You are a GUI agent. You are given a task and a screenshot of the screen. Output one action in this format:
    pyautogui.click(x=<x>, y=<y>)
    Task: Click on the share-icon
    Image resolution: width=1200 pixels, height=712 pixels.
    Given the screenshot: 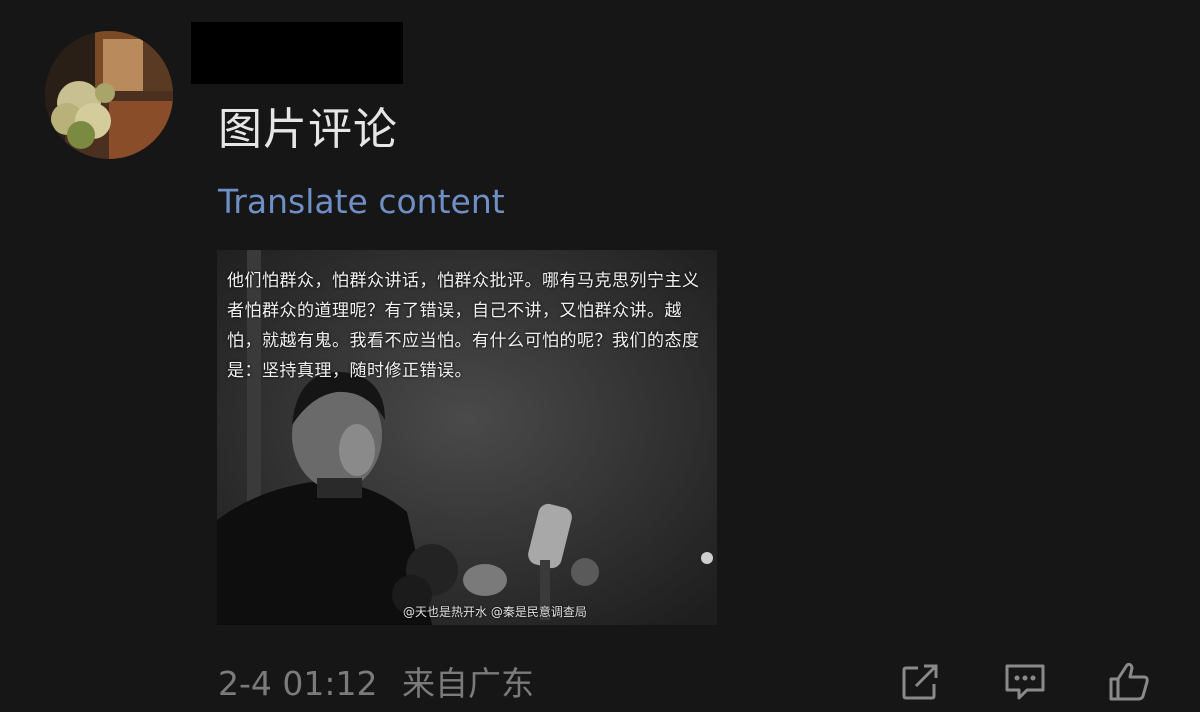 What is the action you would take?
    pyautogui.click(x=920, y=682)
    